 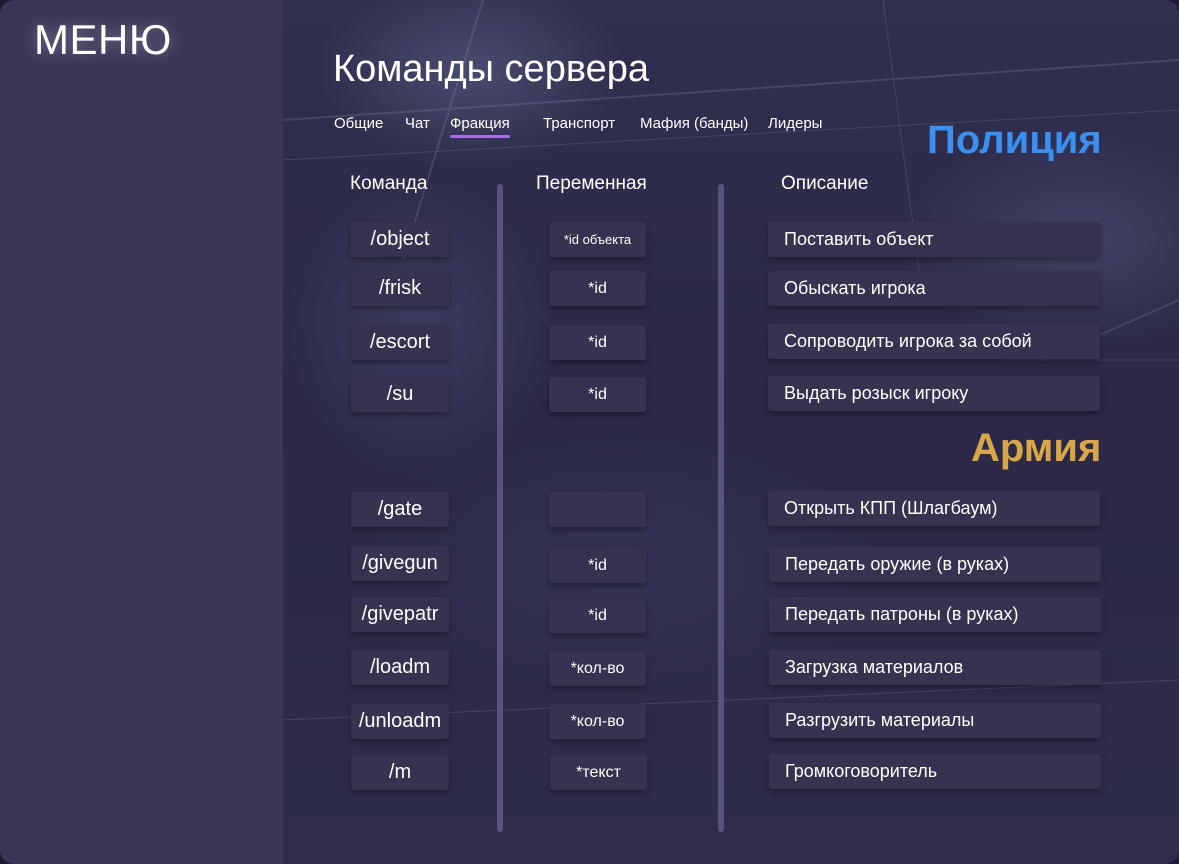 What do you see at coordinates (694, 123) in the screenshot?
I see `tab-mafia: Мафия (банды)` at bounding box center [694, 123].